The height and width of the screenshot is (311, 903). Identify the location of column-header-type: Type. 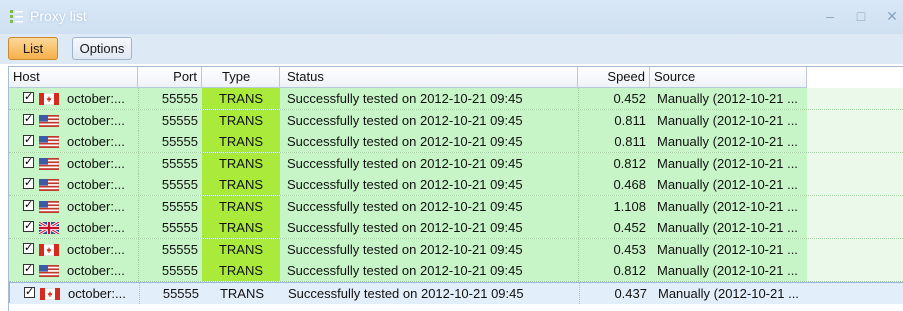
(241, 77).